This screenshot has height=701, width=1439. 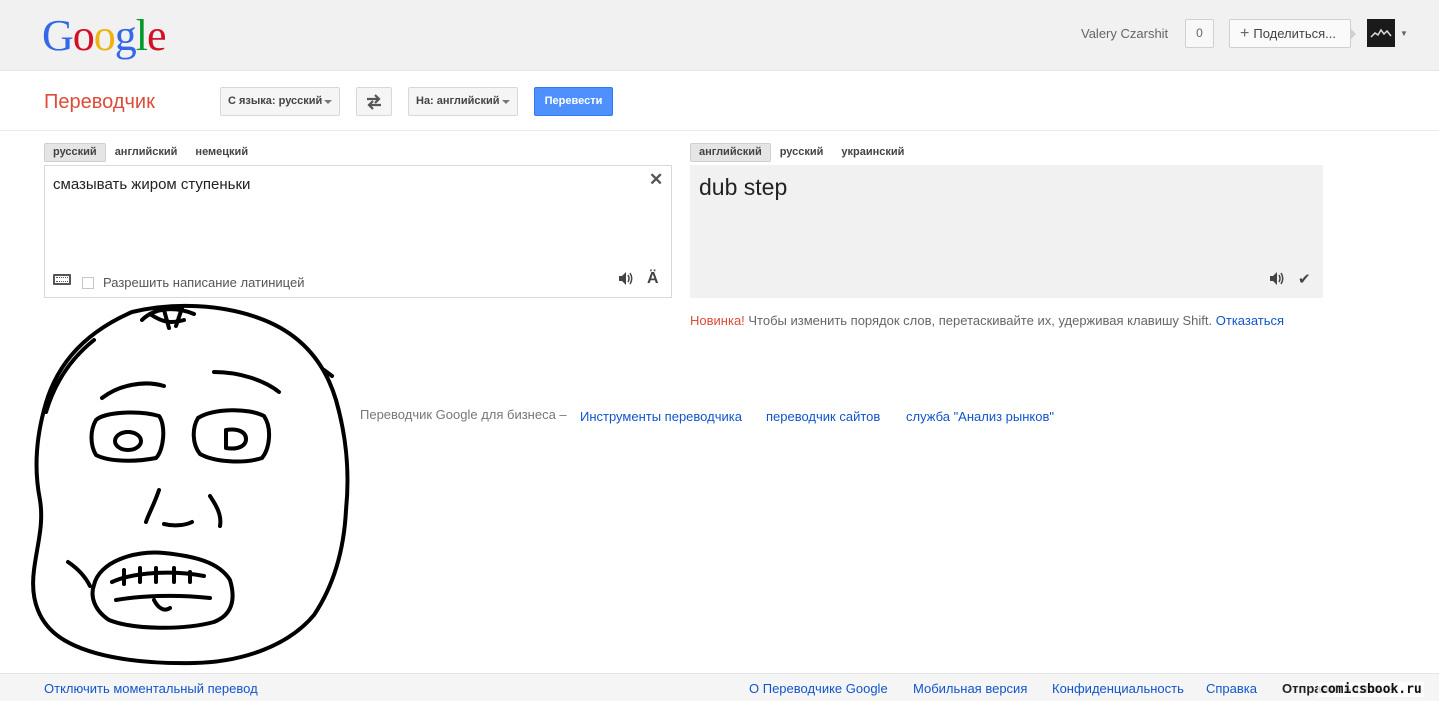 What do you see at coordinates (151, 688) in the screenshot?
I see `disable-instant-translation-link: Отключить моментальный перевод` at bounding box center [151, 688].